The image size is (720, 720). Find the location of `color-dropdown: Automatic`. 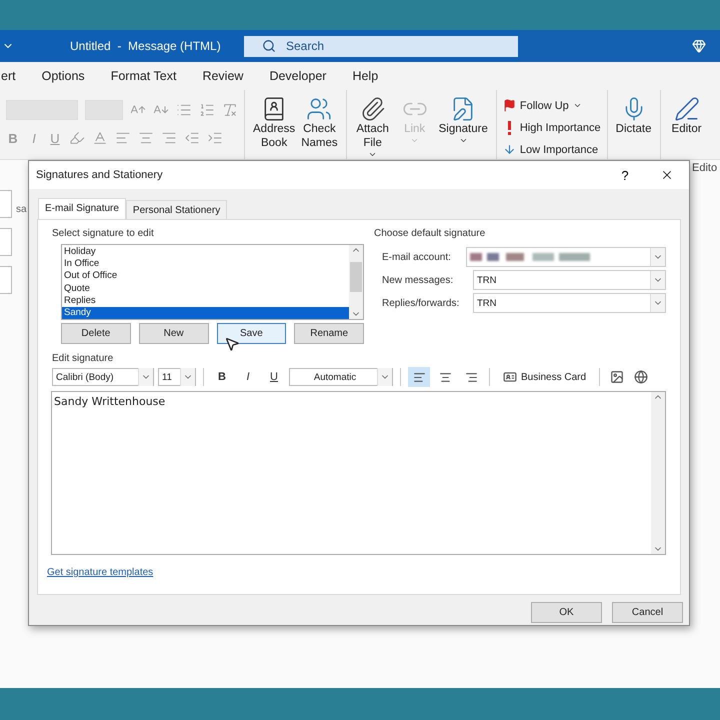

color-dropdown: Automatic is located at coordinates (341, 377).